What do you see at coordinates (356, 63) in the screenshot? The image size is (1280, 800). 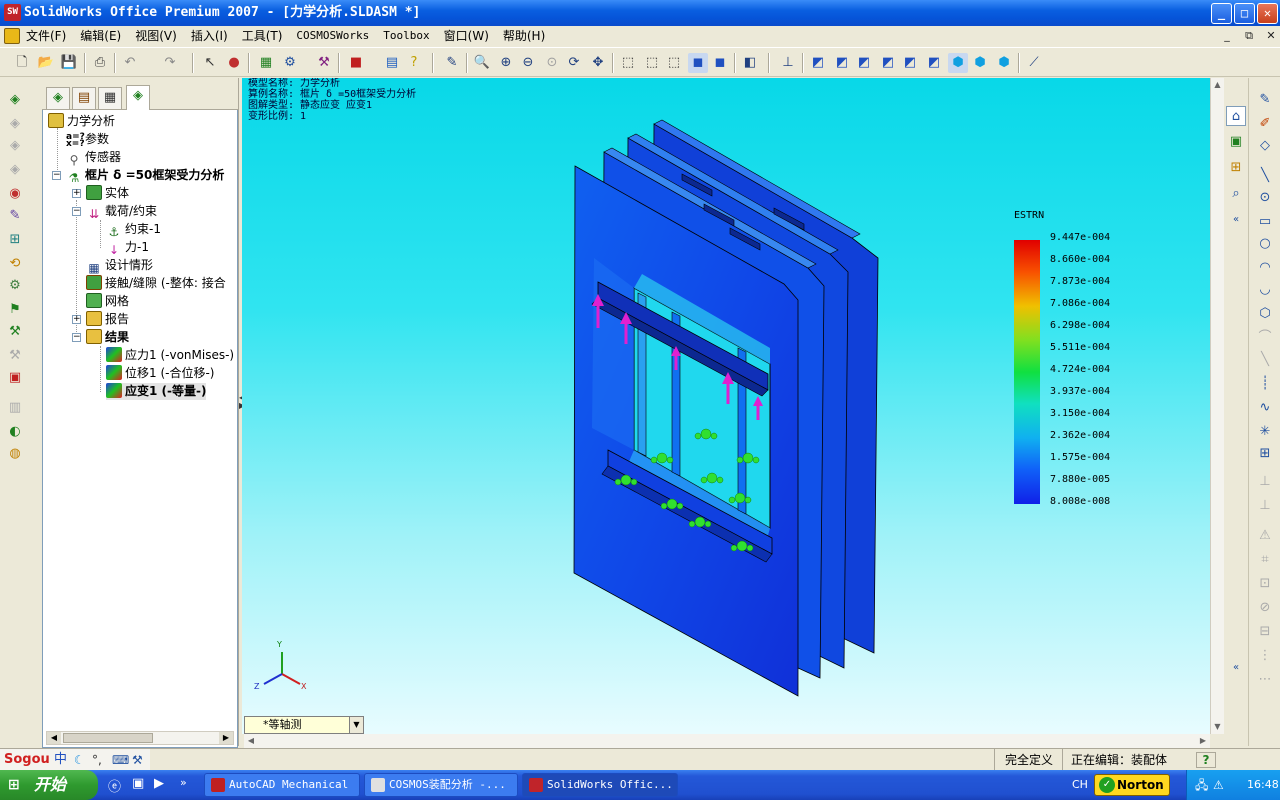 I see `3d-box-icon: ■` at bounding box center [356, 63].